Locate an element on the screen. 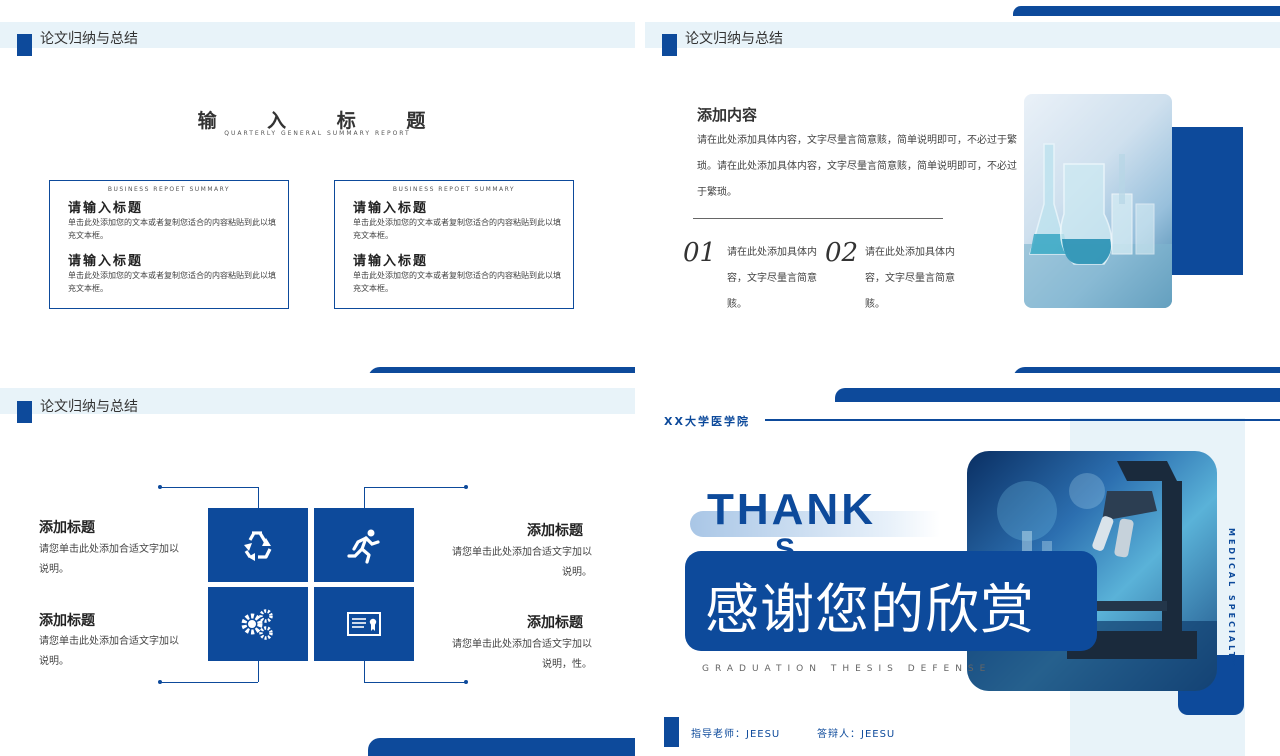 The height and width of the screenshot is (756, 1280). vertical-label: MEDICAL SPECIALTY is located at coordinates (1231, 599).